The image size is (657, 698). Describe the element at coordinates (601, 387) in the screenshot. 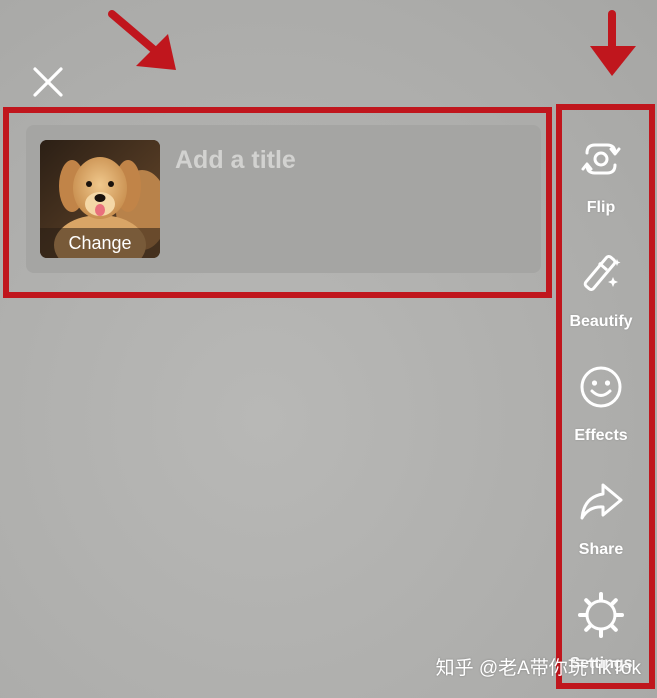

I see `smiley-face-icon` at that location.